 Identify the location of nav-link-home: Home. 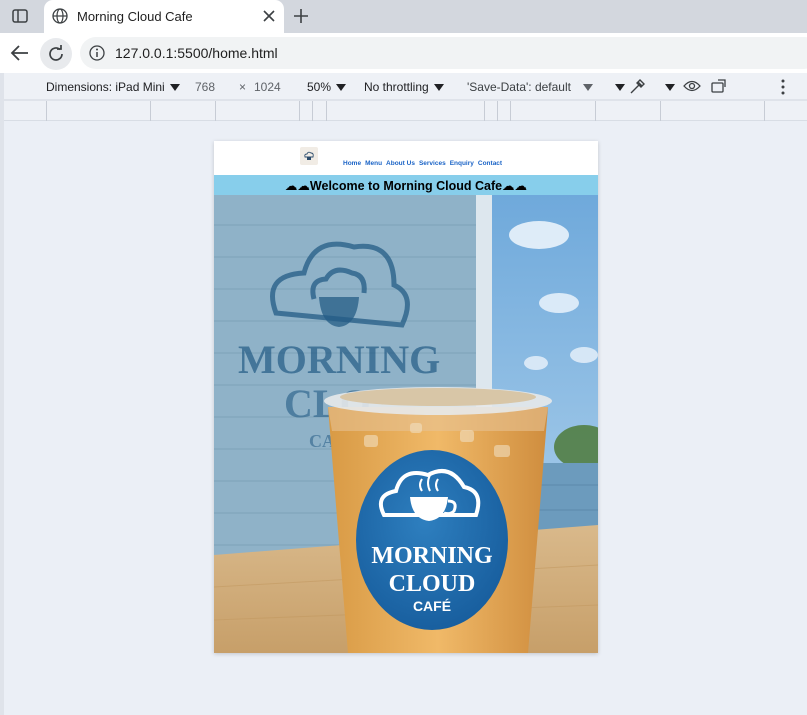
(352, 163).